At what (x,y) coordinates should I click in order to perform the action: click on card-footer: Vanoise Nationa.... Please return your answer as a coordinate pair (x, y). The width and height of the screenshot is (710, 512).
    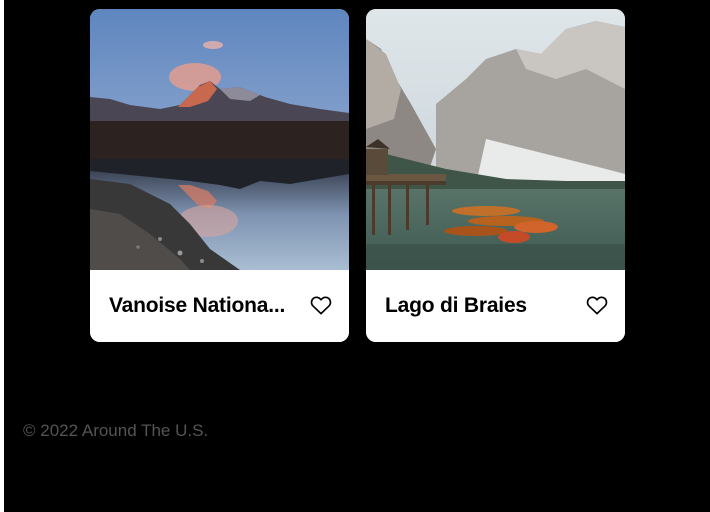
    Looking at the image, I should click on (219, 306).